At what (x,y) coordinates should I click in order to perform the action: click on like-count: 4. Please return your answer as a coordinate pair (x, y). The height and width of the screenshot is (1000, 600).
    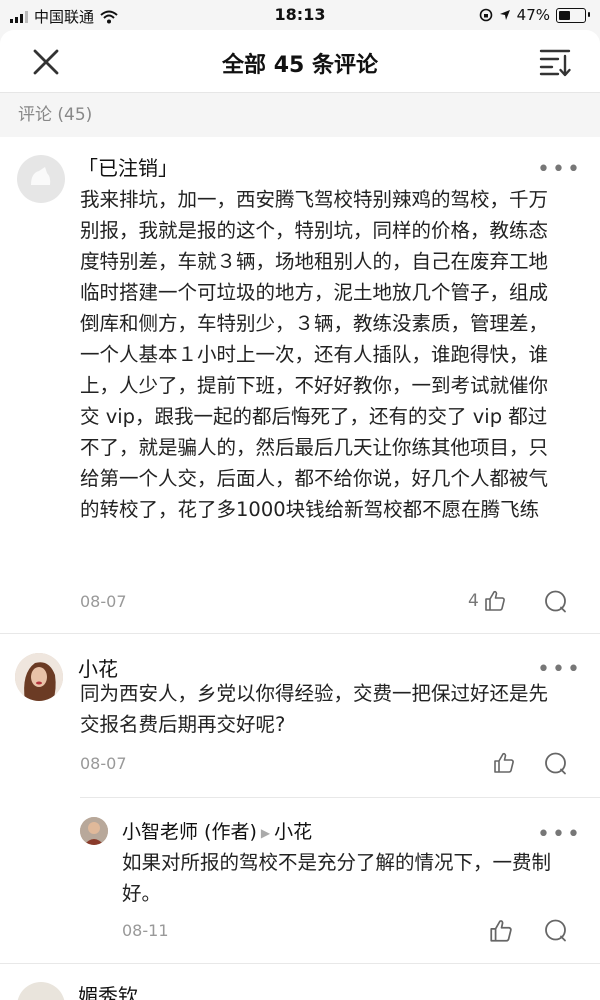
    Looking at the image, I should click on (473, 601).